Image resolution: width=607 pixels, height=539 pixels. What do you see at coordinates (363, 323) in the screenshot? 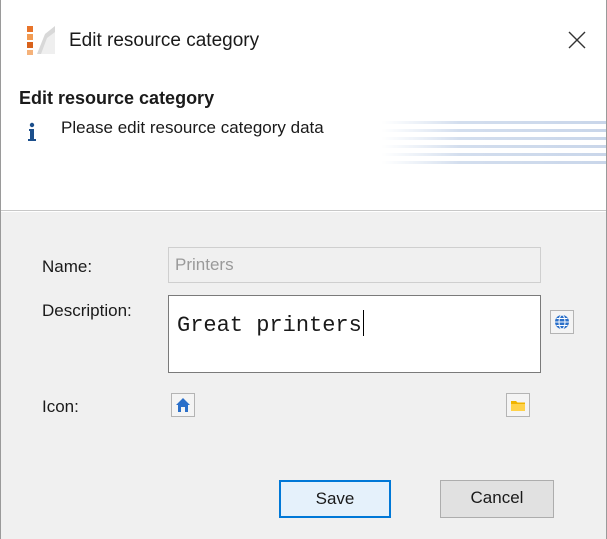
I see `text-caret` at bounding box center [363, 323].